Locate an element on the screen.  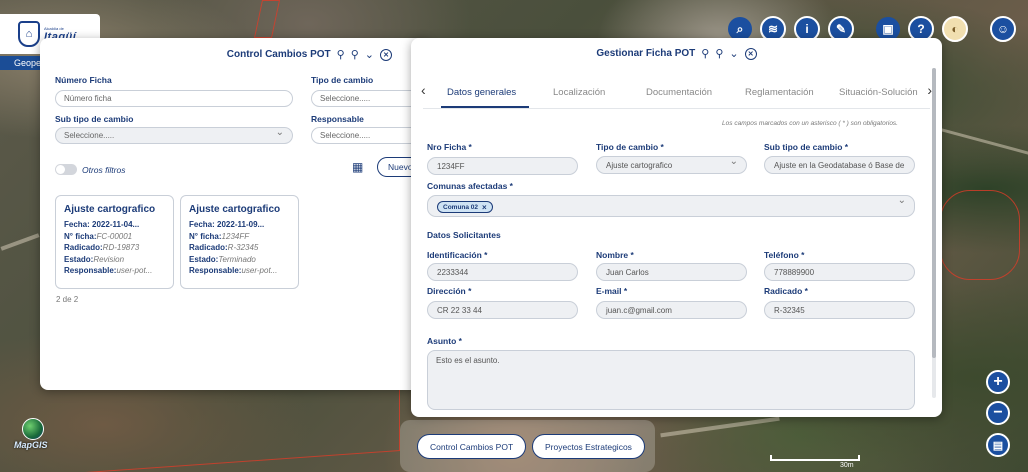
tab-divider is located at coordinates (676, 108).